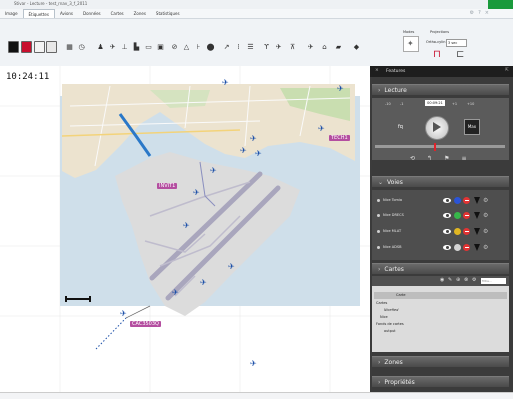 The width and height of the screenshot is (513, 399). I want to click on tower-icon: ⊥, so click(124, 46).